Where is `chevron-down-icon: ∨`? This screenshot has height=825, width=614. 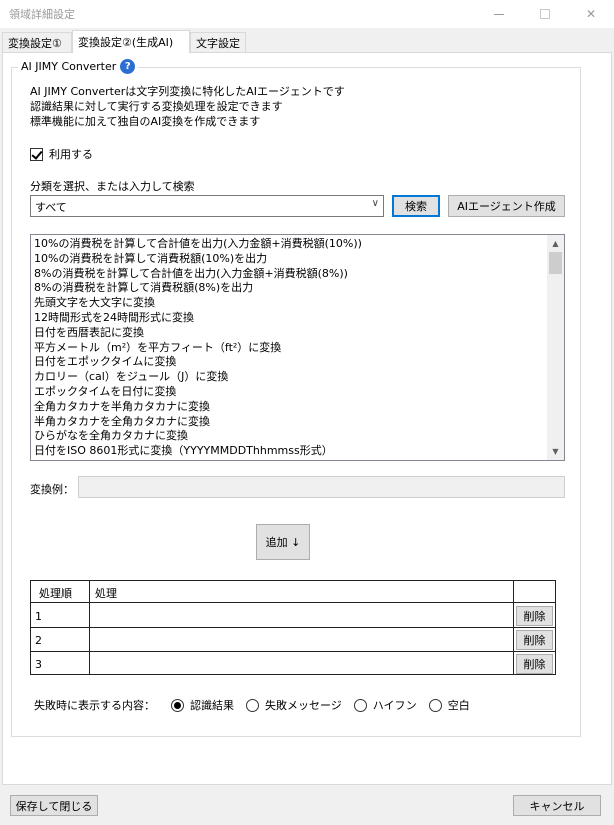
chevron-down-icon: ∨ is located at coordinates (375, 203).